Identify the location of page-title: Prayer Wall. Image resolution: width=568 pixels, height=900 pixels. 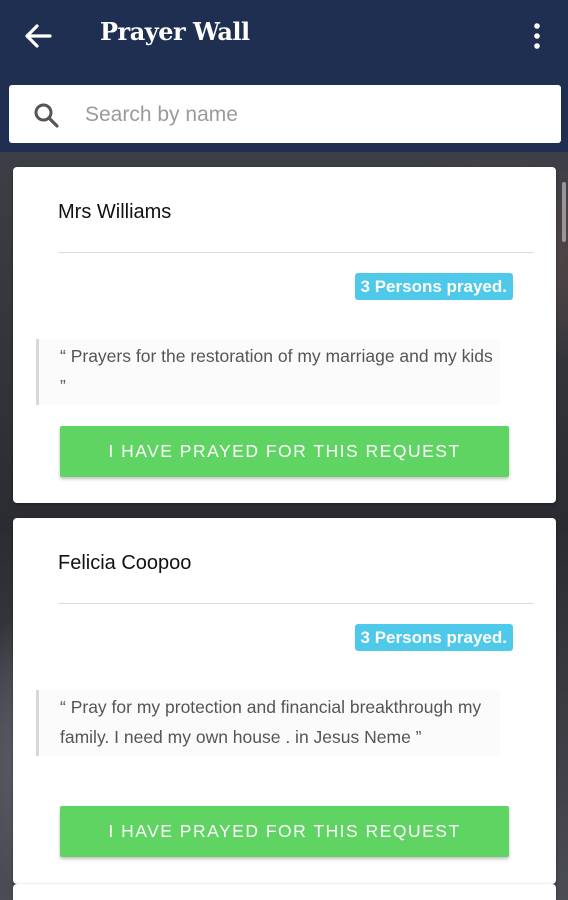
(175, 31).